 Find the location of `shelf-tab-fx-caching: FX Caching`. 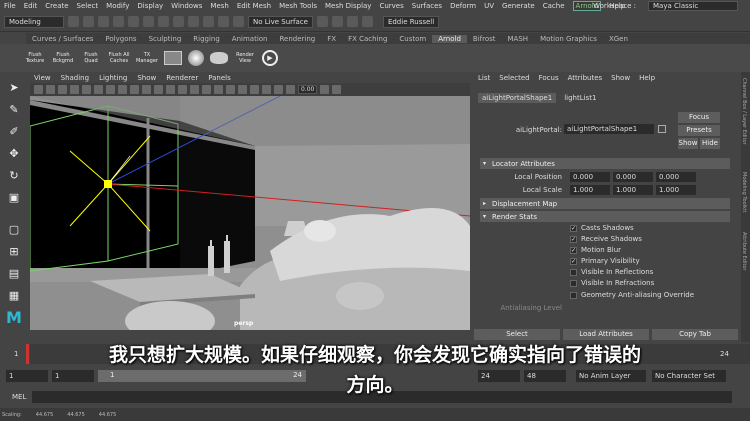

shelf-tab-fx-caching: FX Caching is located at coordinates (367, 39).